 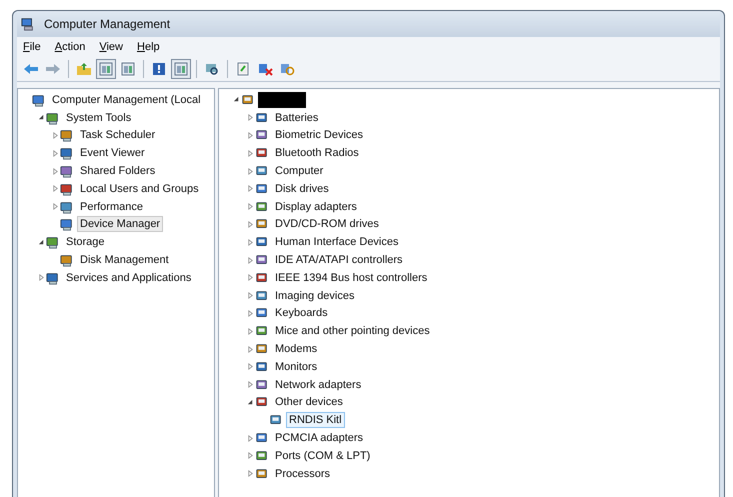 I want to click on tree-item: Ports (COM & LPT), so click(x=323, y=456).